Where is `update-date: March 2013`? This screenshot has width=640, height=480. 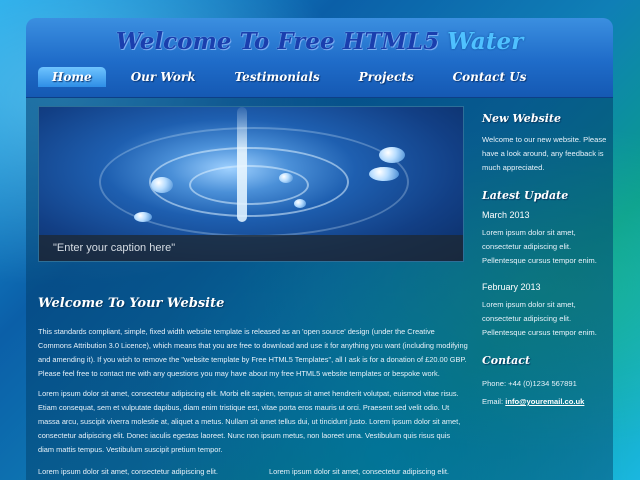
update-date: March 2013 is located at coordinates (506, 215).